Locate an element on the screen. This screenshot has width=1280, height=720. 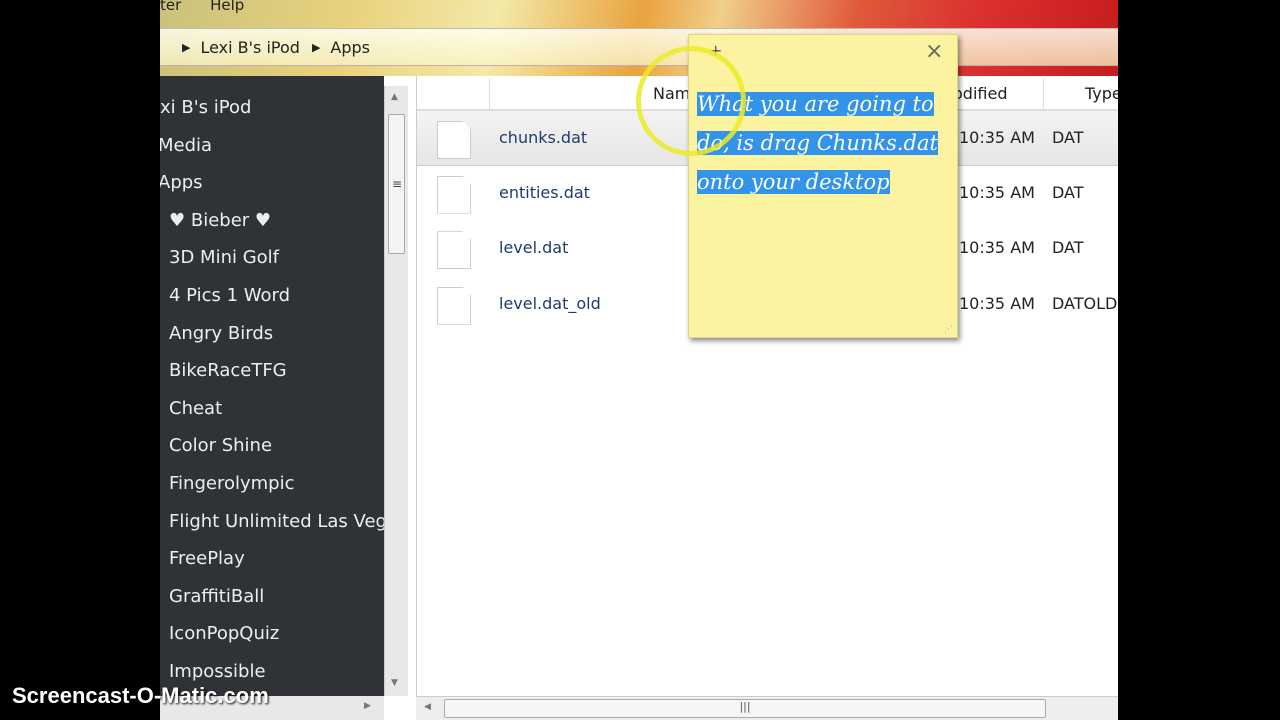
menu-bar: ter Help is located at coordinates (214, 7).